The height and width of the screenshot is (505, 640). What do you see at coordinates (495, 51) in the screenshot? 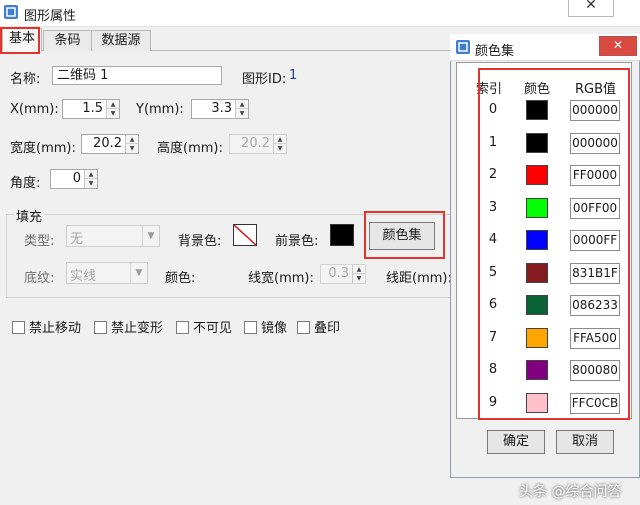
I see `color-set-title: 颜色集` at bounding box center [495, 51].